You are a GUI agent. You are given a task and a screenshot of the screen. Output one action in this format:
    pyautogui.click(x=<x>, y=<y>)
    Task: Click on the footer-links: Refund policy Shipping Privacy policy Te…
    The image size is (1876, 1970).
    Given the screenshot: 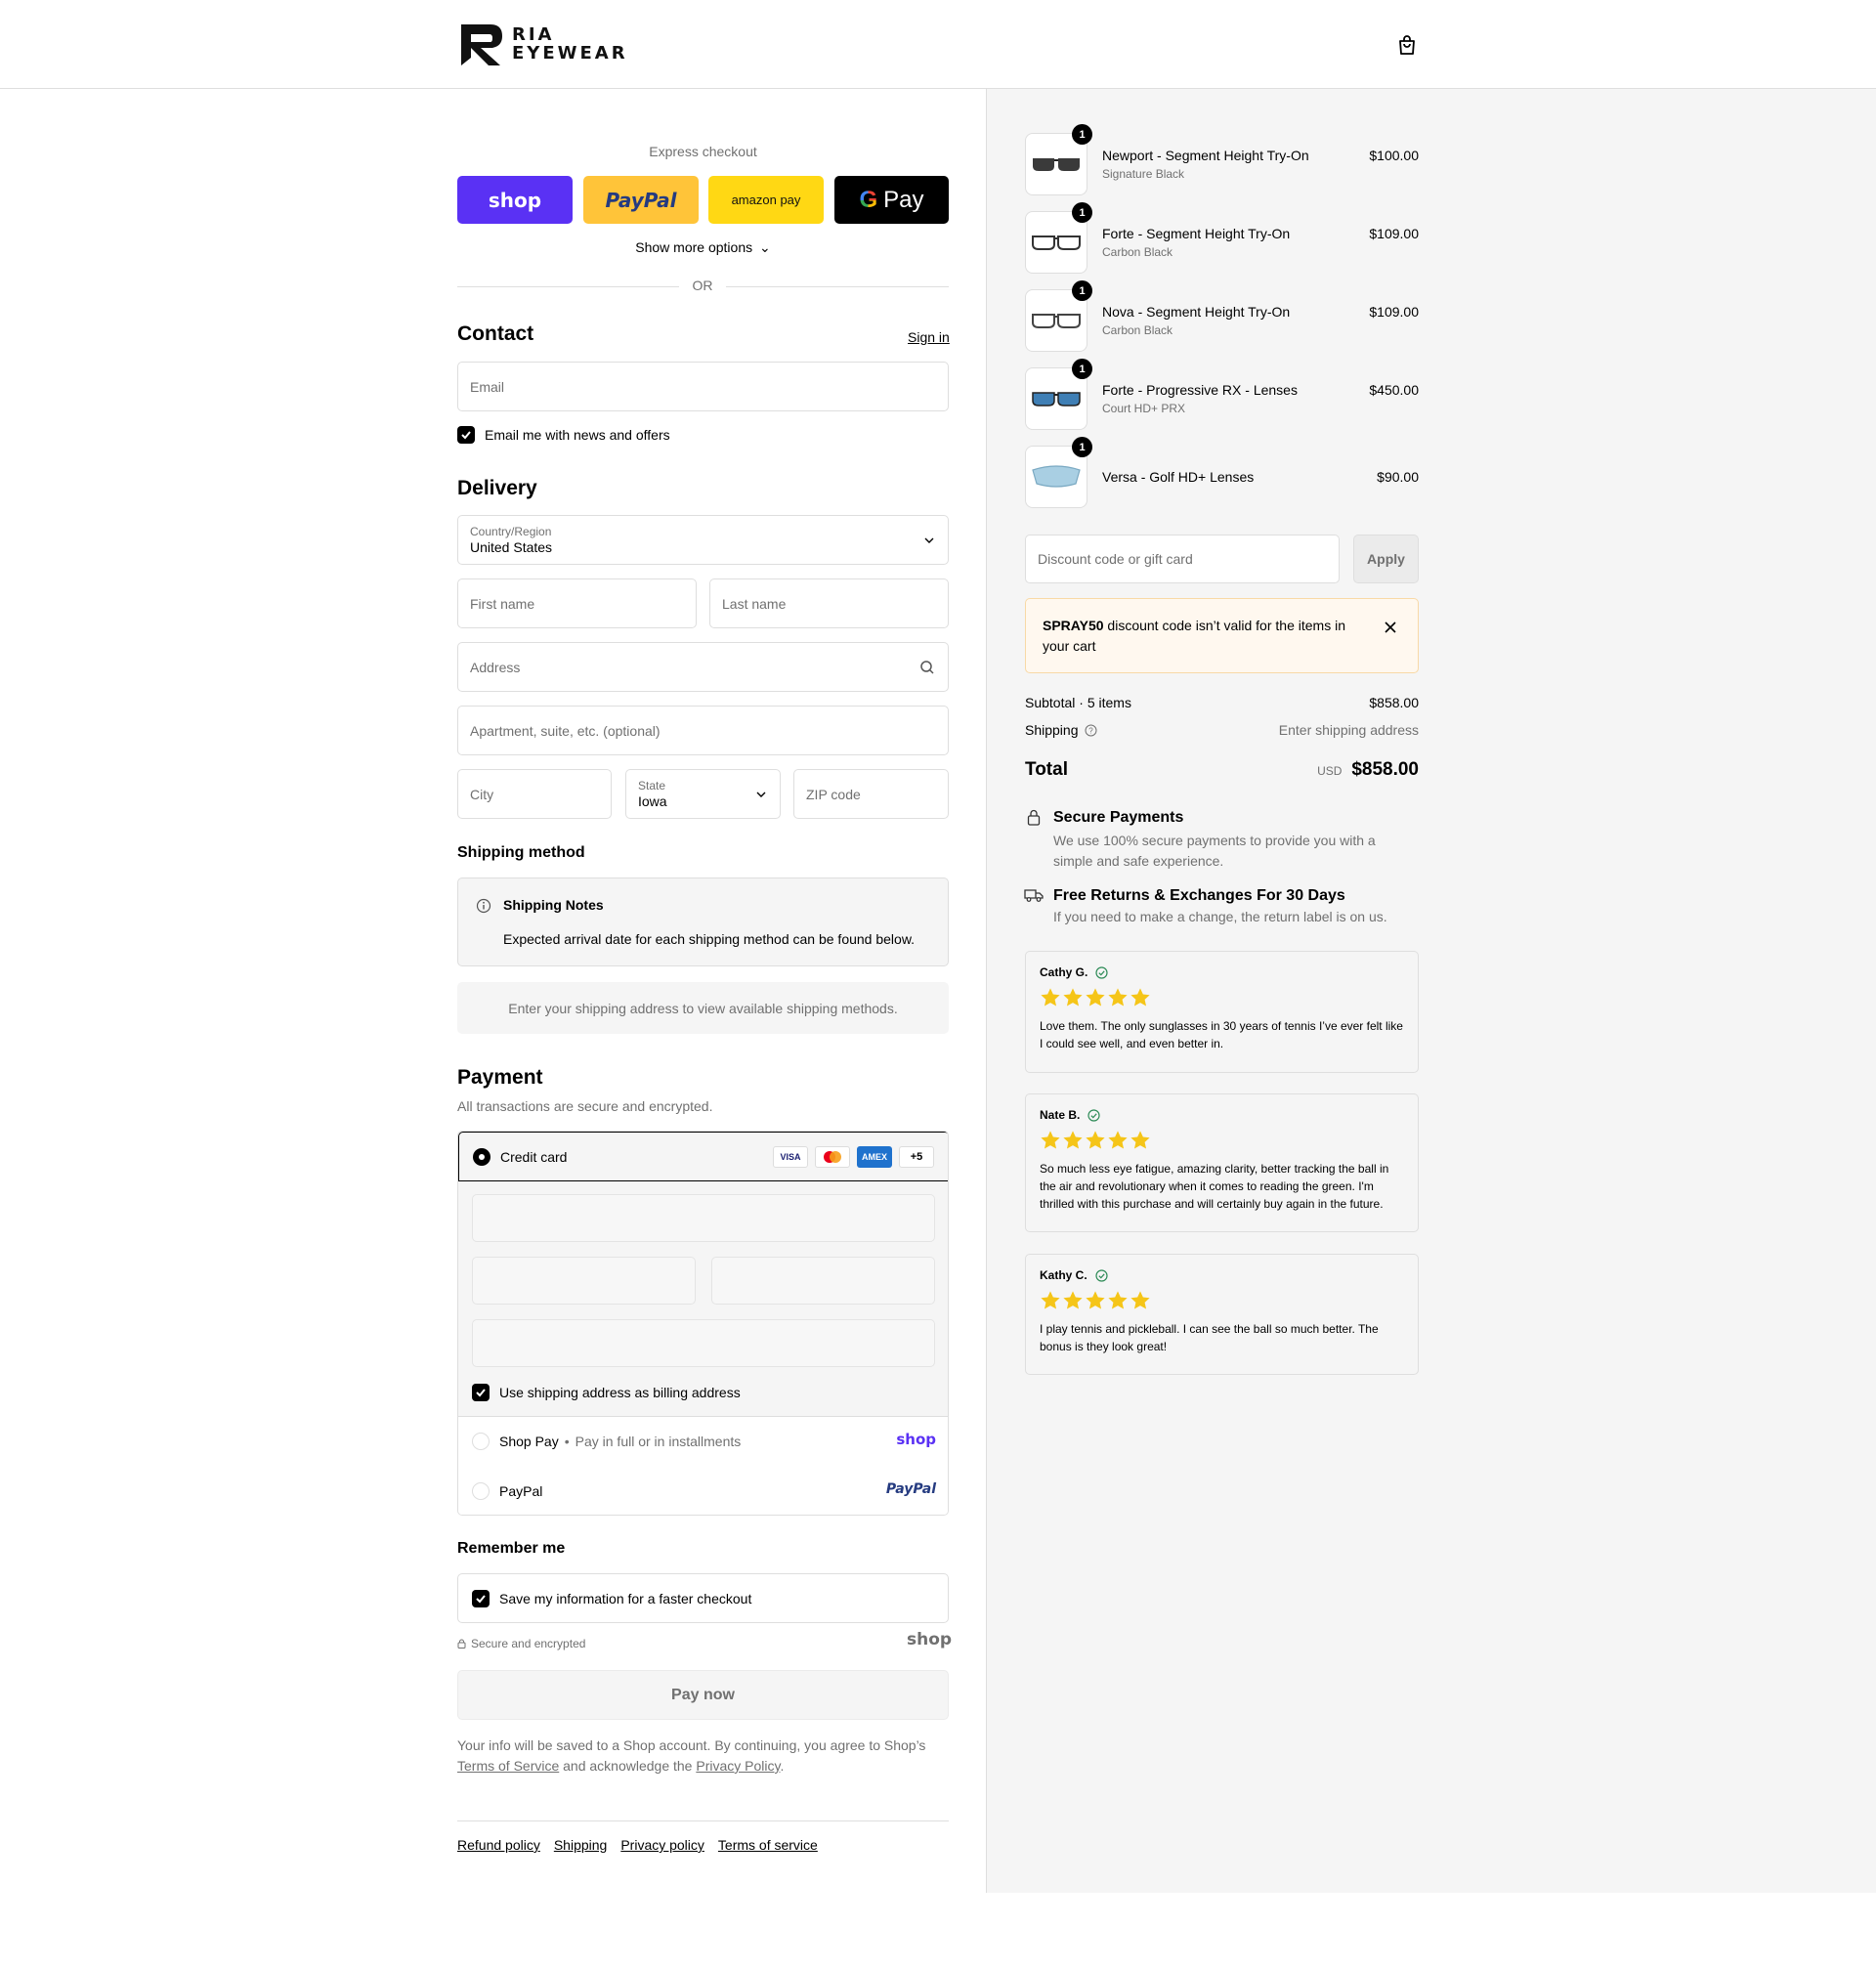 What is the action you would take?
    pyautogui.click(x=637, y=1845)
    